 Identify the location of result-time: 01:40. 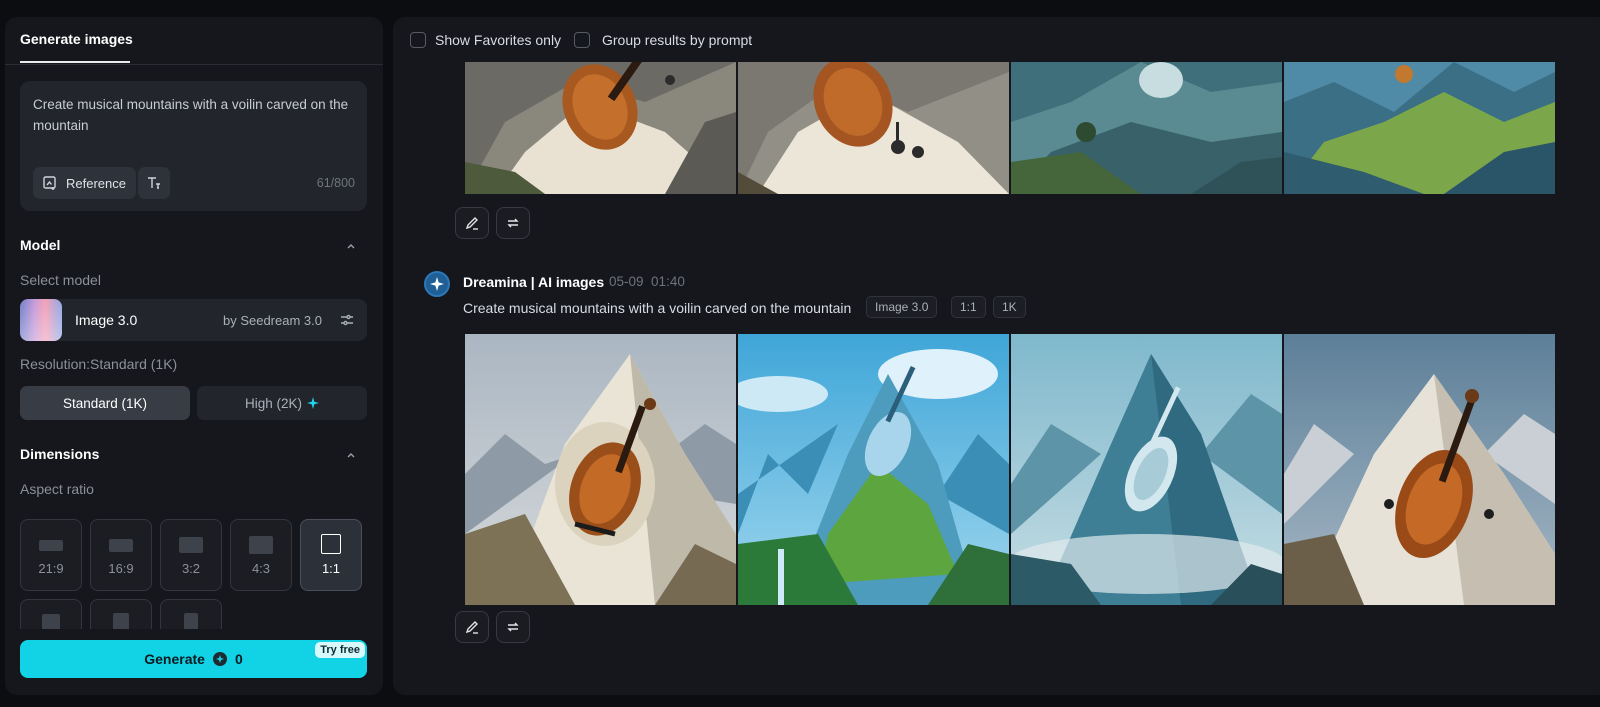
(668, 281).